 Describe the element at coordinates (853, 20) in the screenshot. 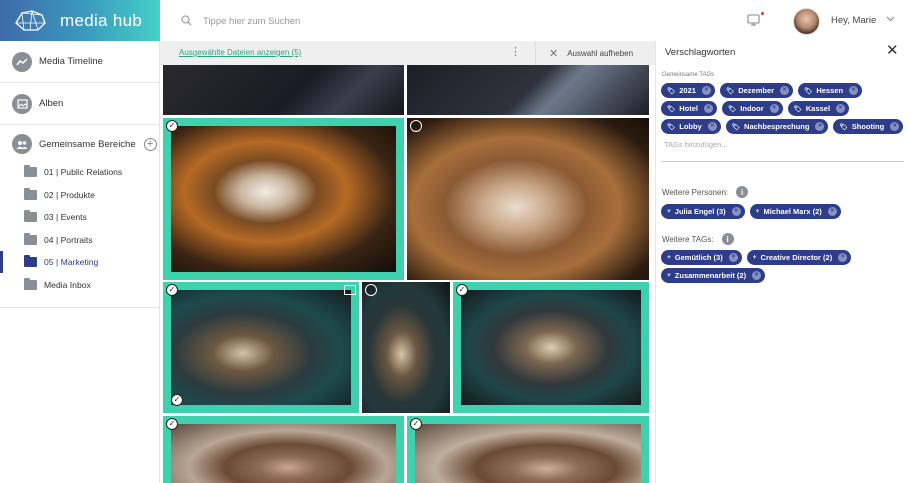

I see `user-greeting: Hey, Marie` at that location.